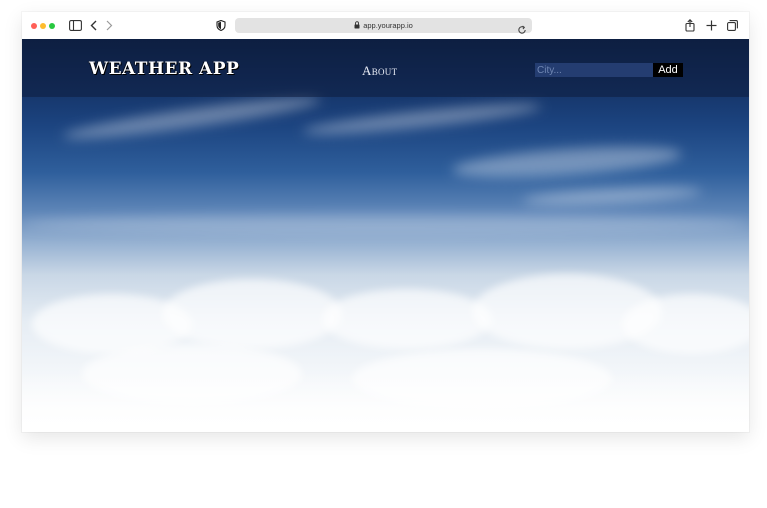 Image resolution: width=767 pixels, height=508 pixels. I want to click on share-icon, so click(690, 25).